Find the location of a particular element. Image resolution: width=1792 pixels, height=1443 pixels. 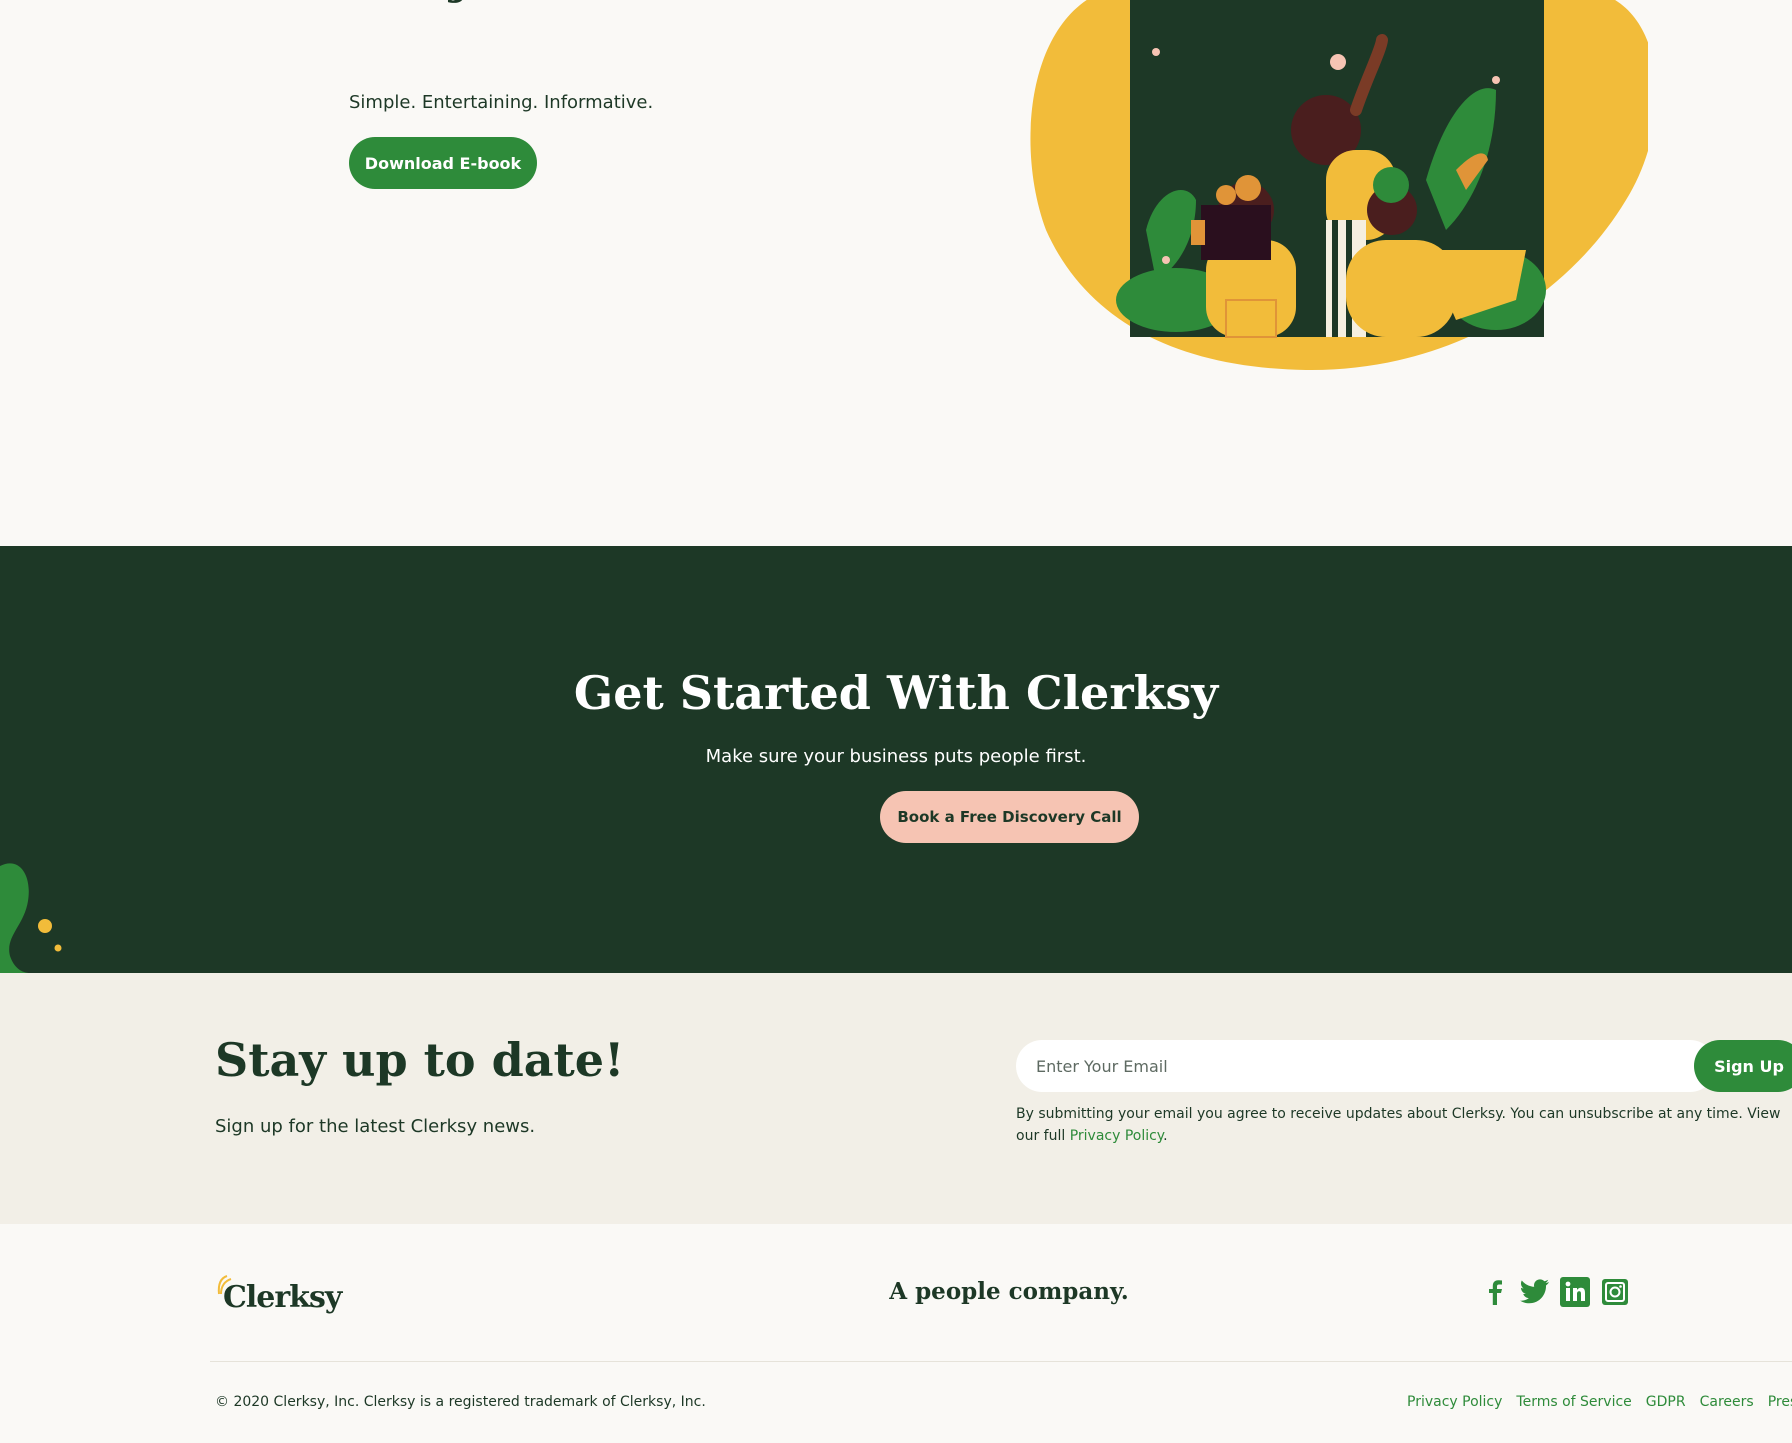

email-signup-form: Sign Up is located at coordinates (1404, 1066).